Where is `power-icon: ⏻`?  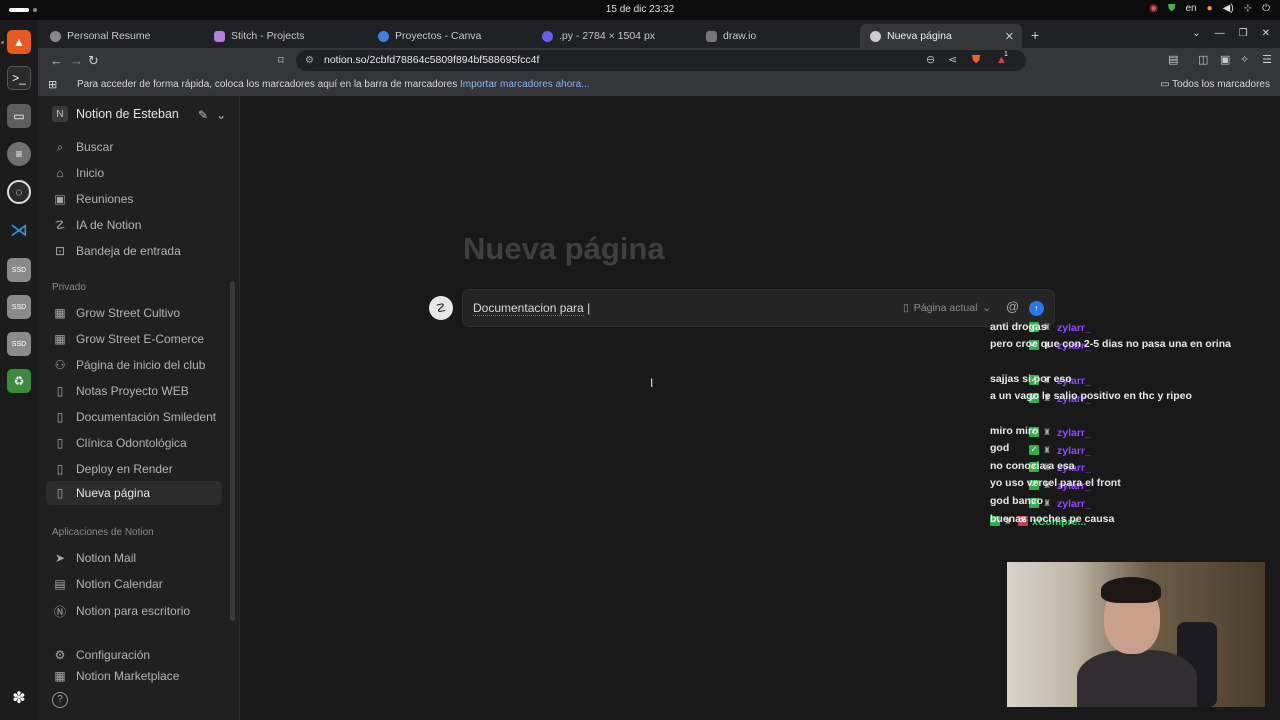 power-icon: ⏻ is located at coordinates (1266, 8).